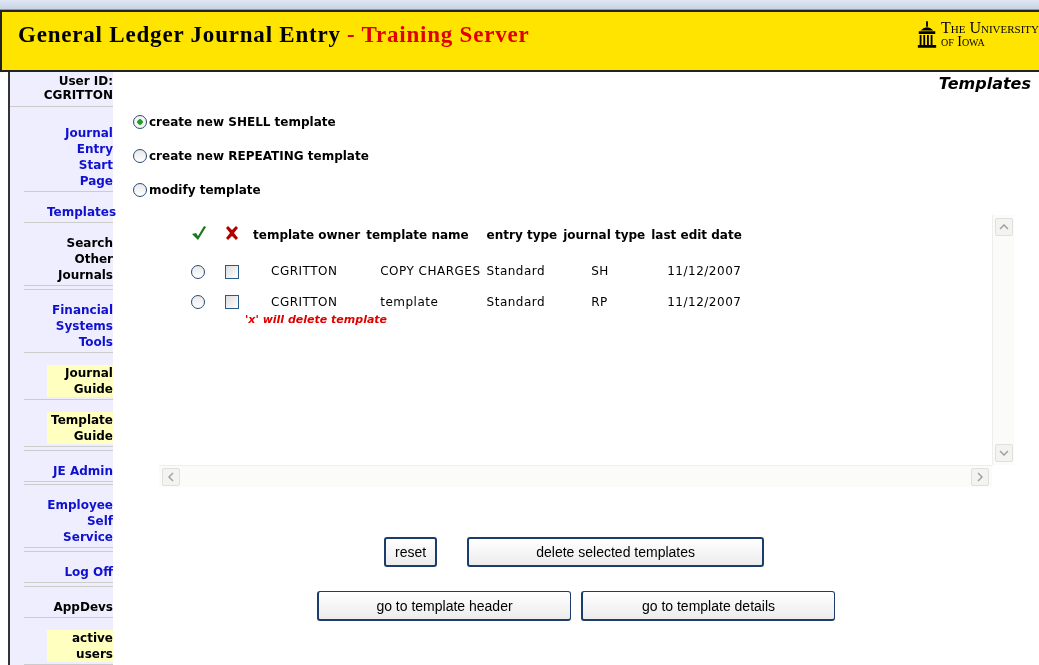 Image resolution: width=1039 pixels, height=665 pixels. I want to click on sidebar-link: Log Off, so click(88, 572).